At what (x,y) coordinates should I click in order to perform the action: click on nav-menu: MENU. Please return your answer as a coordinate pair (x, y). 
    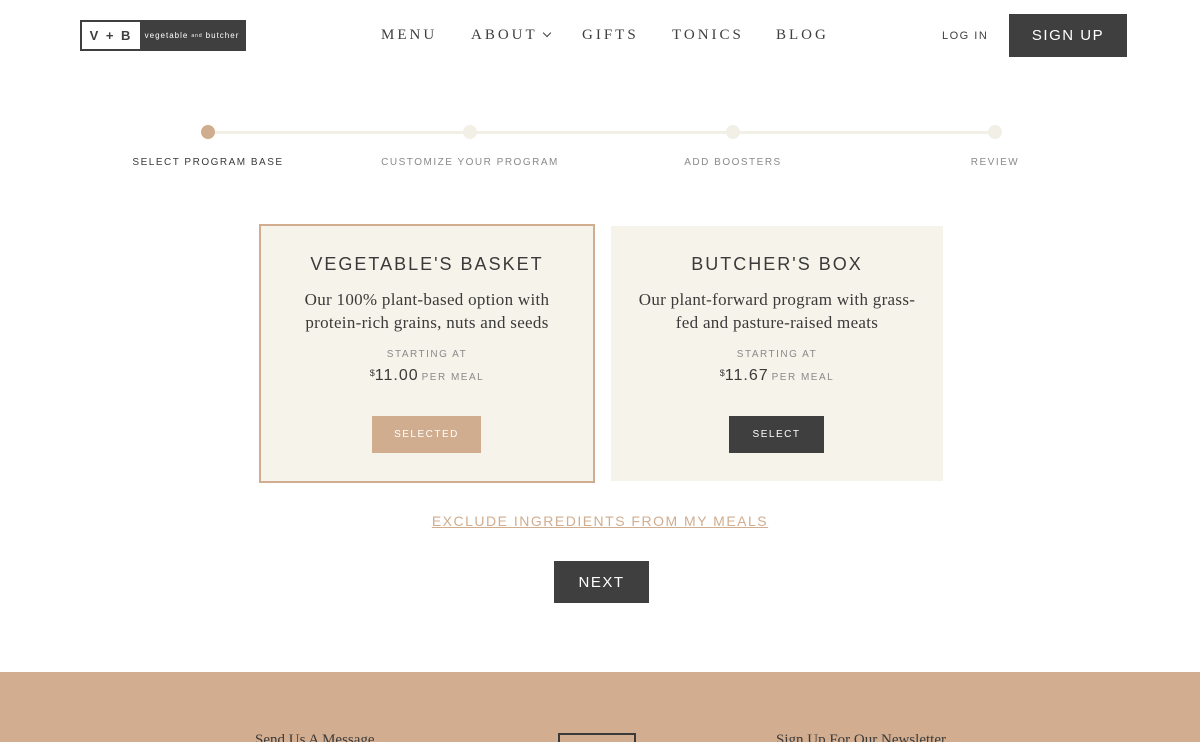
    Looking at the image, I should click on (409, 35).